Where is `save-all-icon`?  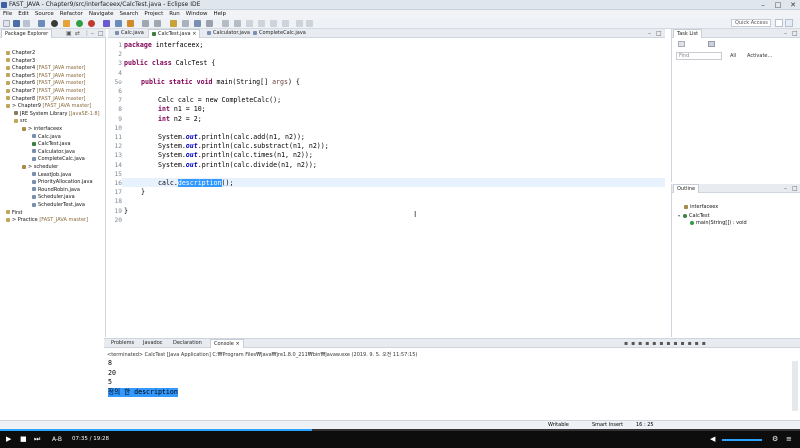 save-all-icon is located at coordinates (26, 23).